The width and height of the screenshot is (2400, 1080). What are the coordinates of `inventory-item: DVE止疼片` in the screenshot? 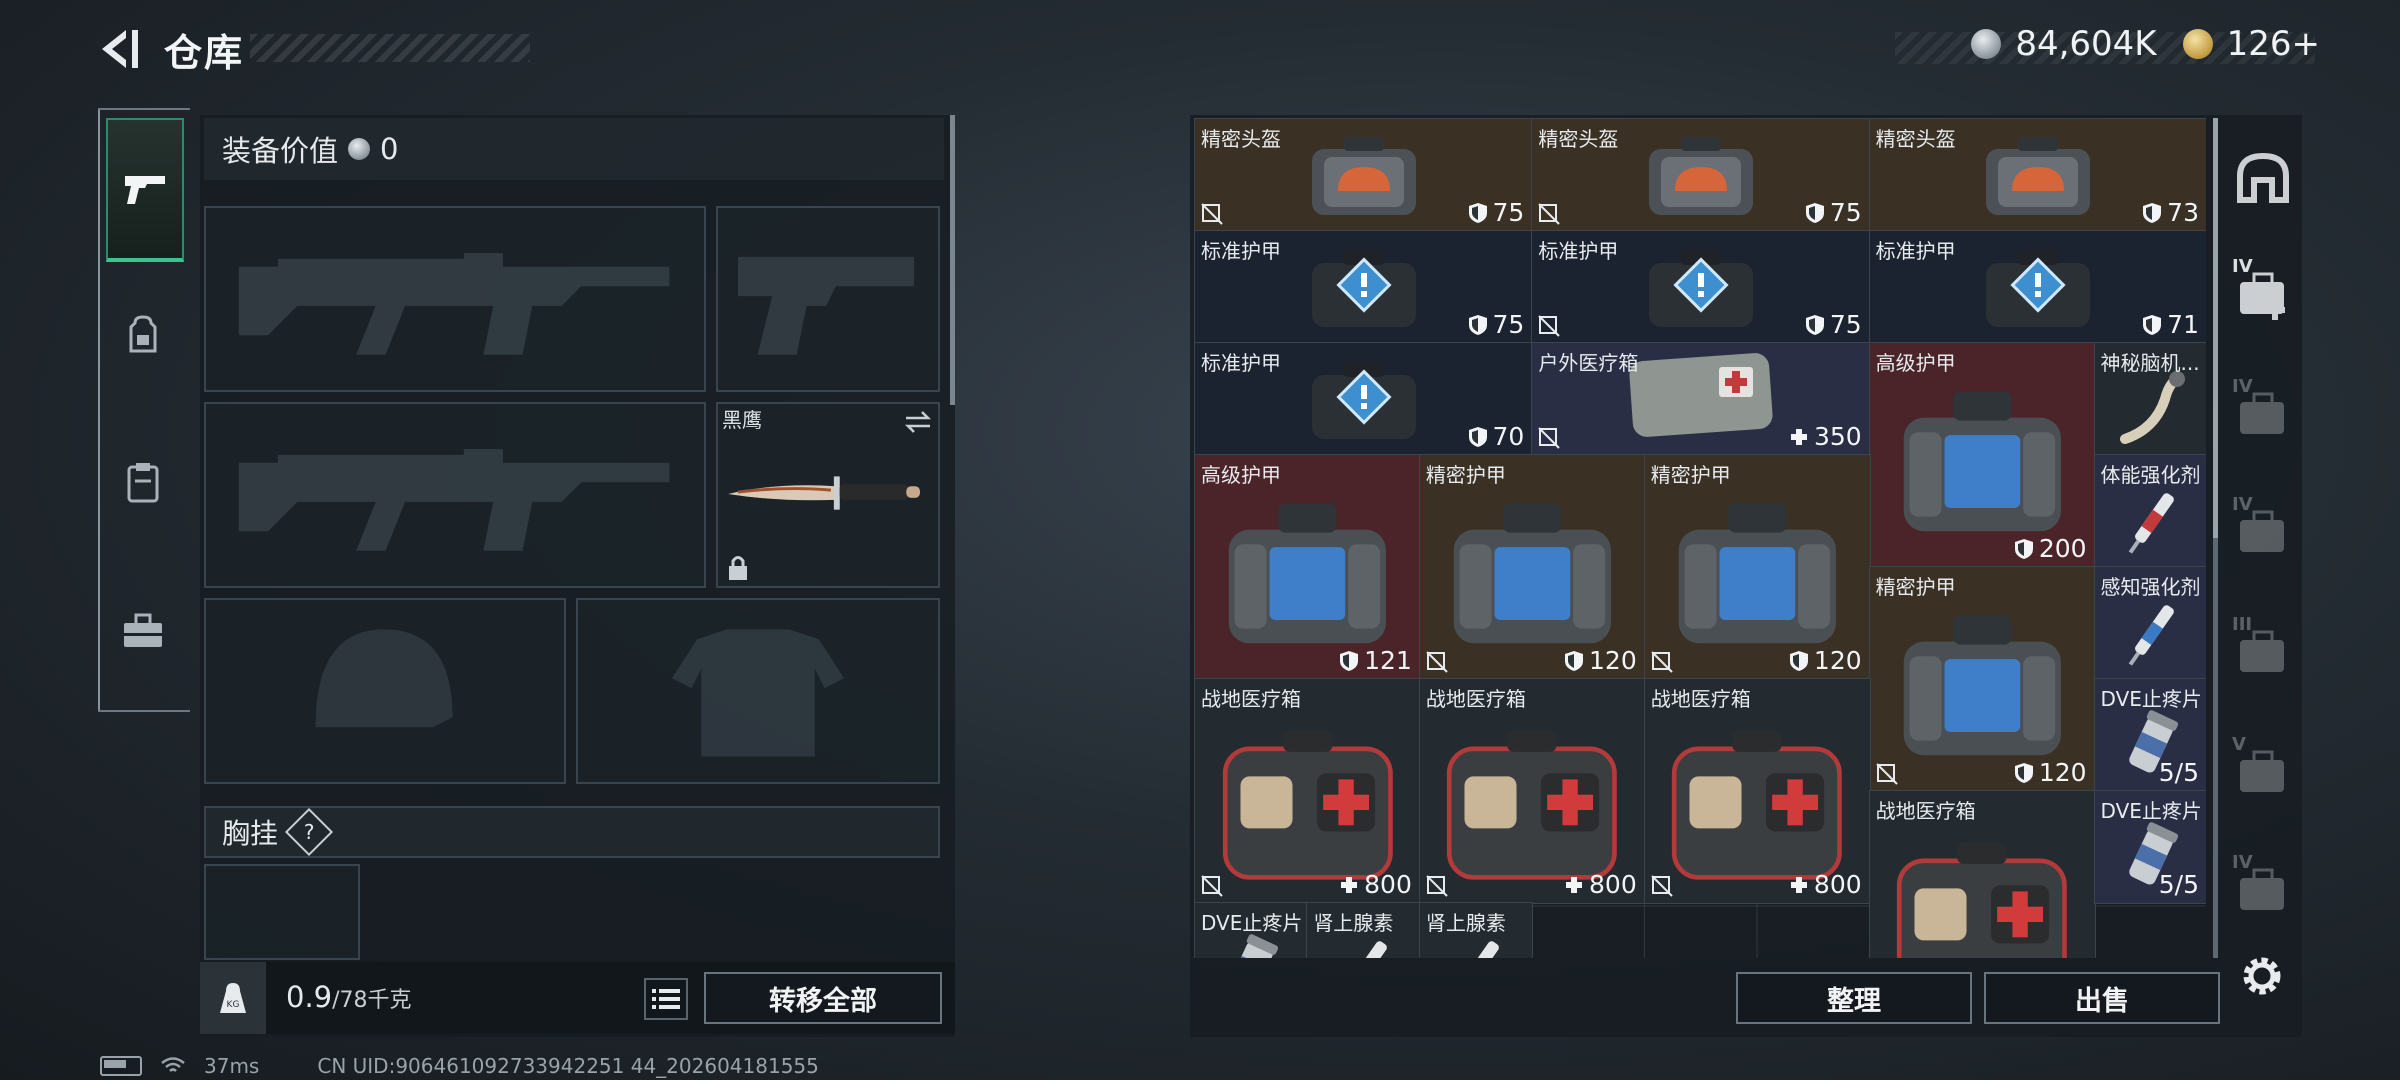 It's located at (1251, 930).